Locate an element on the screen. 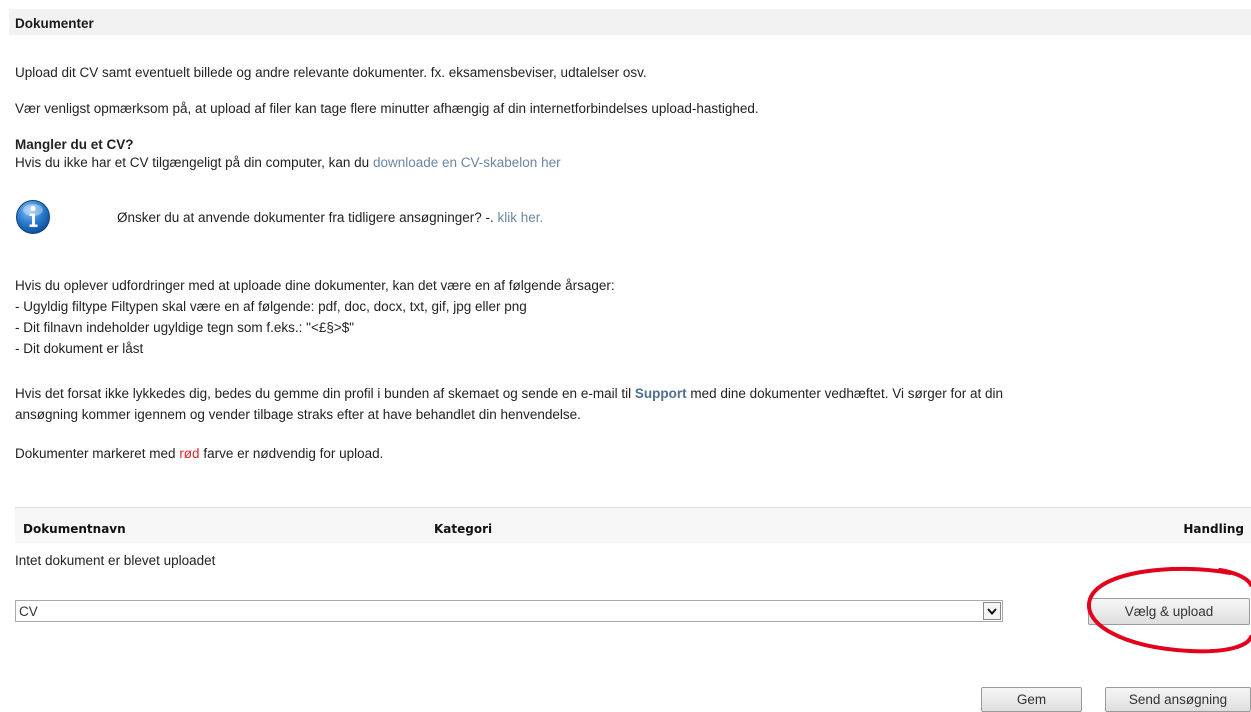 This screenshot has height=712, width=1251. empty-table-text: Intet dokument er blevet uploadet is located at coordinates (115, 560).